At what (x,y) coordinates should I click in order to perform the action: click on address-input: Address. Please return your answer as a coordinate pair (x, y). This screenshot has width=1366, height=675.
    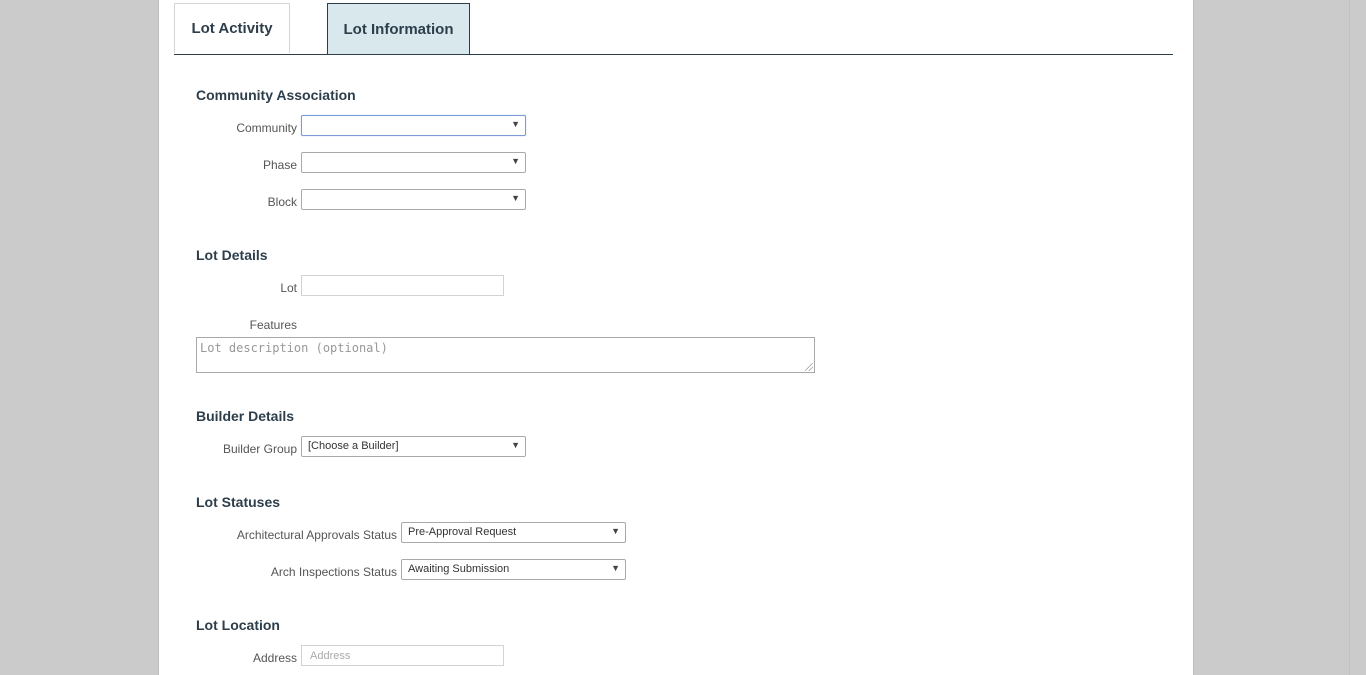
    Looking at the image, I should click on (402, 655).